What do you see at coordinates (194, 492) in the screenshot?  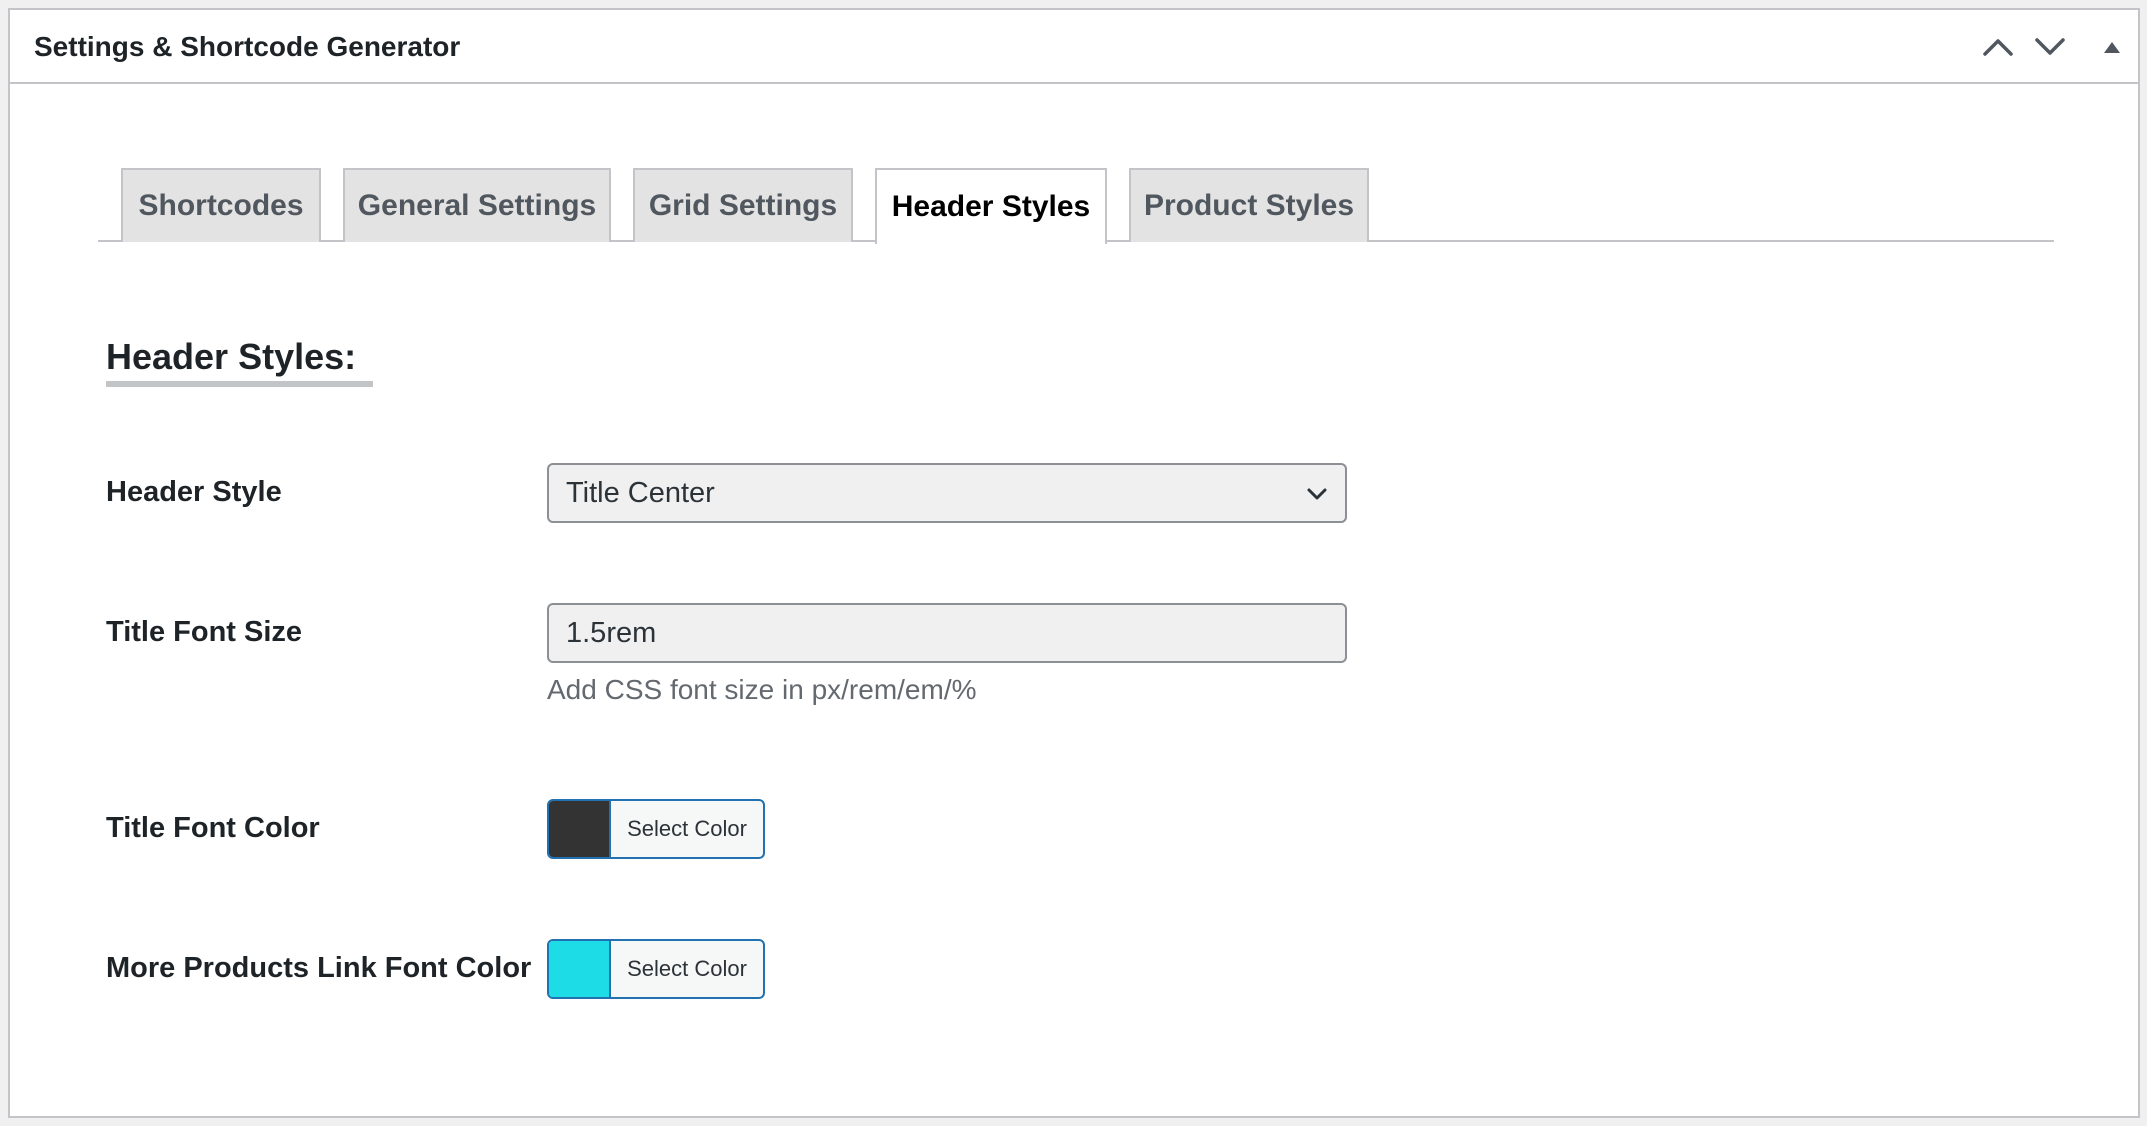 I see `header-style-label: Header Style` at bounding box center [194, 492].